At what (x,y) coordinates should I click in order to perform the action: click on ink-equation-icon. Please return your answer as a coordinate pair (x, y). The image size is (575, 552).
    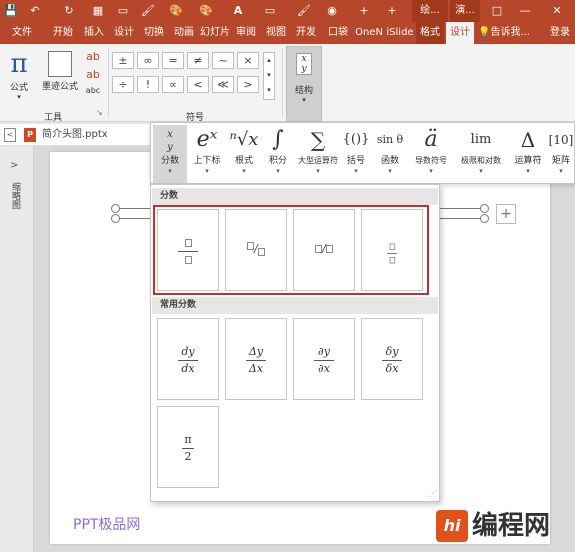
    Looking at the image, I should click on (60, 64).